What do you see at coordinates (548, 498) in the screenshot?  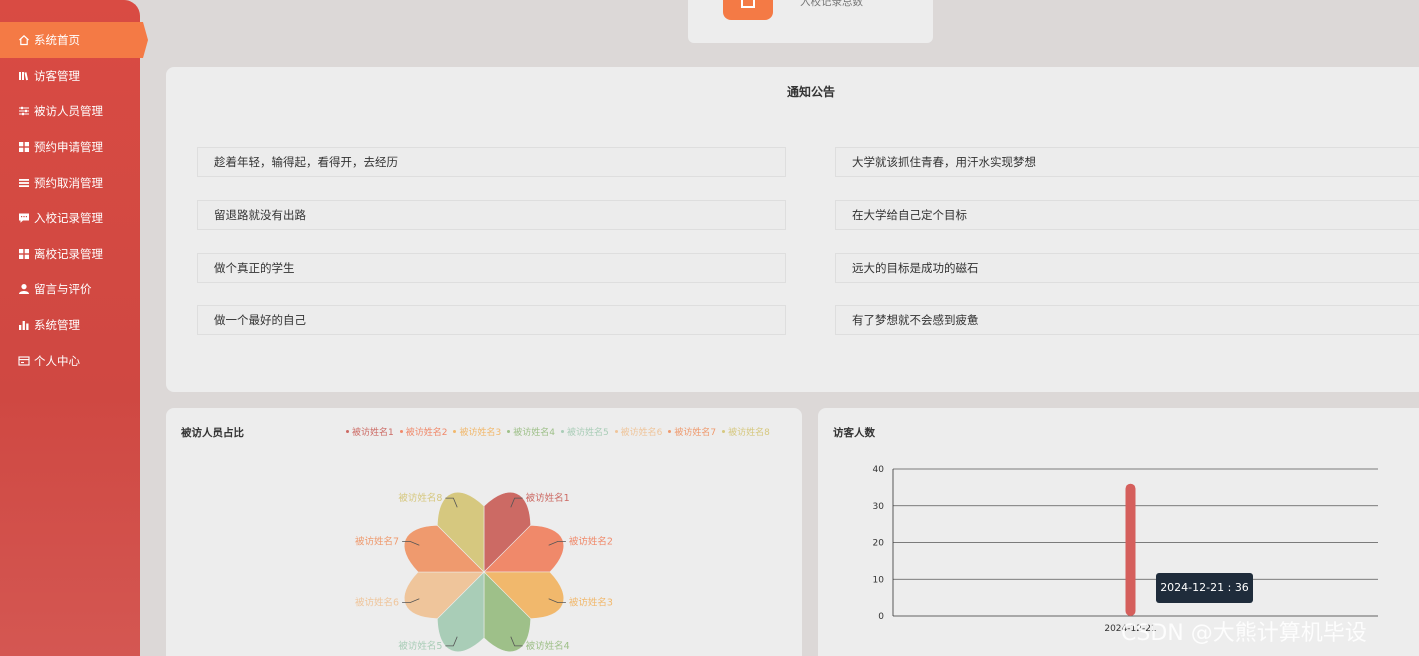 I see `pie-slice-label: 被访姓名1` at bounding box center [548, 498].